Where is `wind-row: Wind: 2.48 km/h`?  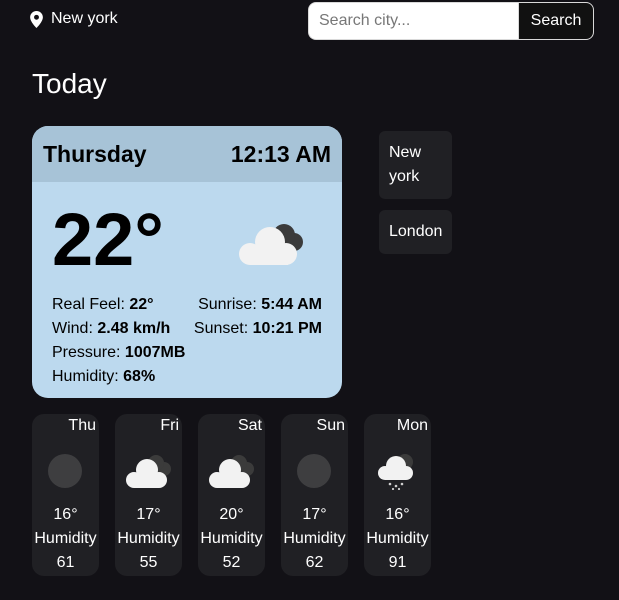 wind-row: Wind: 2.48 km/h is located at coordinates (111, 328).